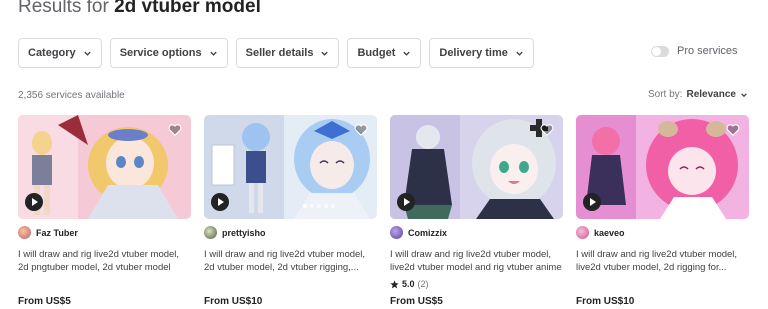 The image size is (768, 309). Describe the element at coordinates (244, 233) in the screenshot. I see `seller-name: prettyisho` at that location.